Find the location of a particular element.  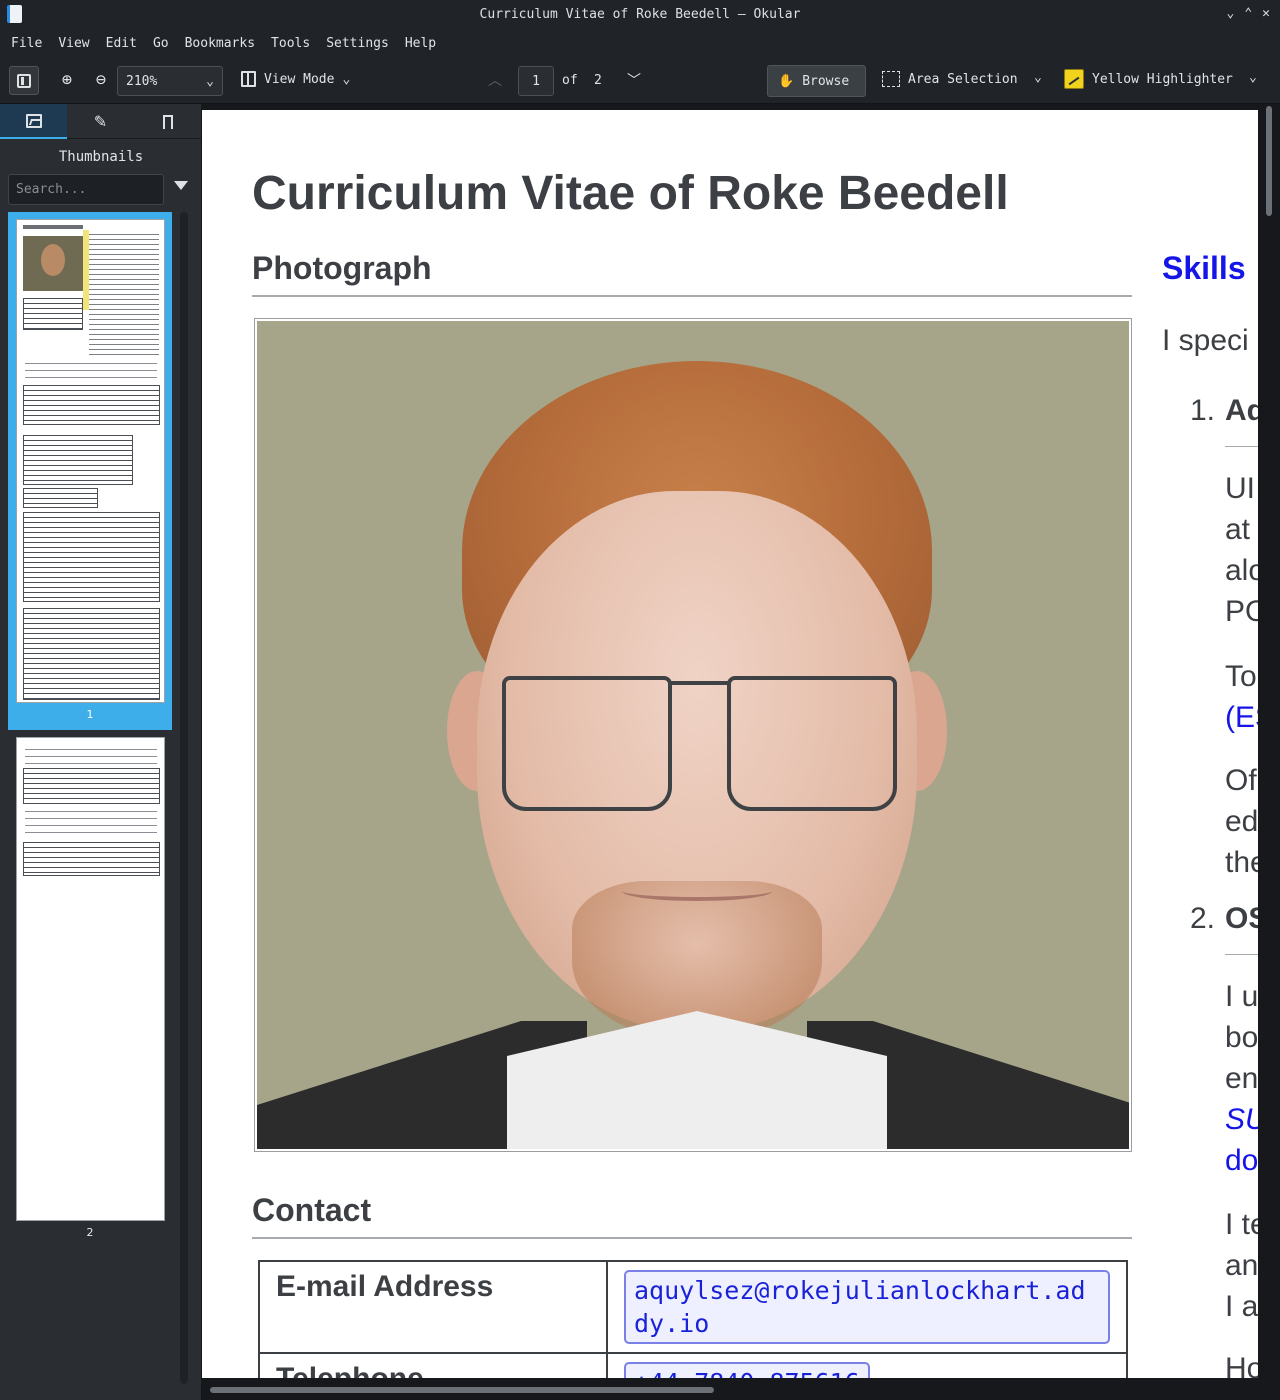

highlighter-label: Yellow Highlighter is located at coordinates (1162, 79).